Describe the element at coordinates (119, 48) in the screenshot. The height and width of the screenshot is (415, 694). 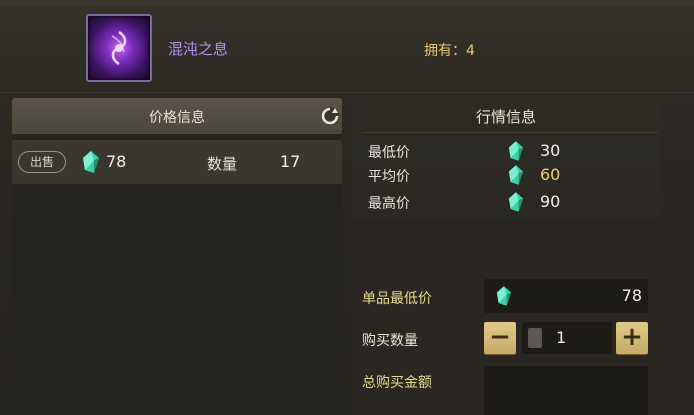
I see `purple-swirl-icon` at that location.